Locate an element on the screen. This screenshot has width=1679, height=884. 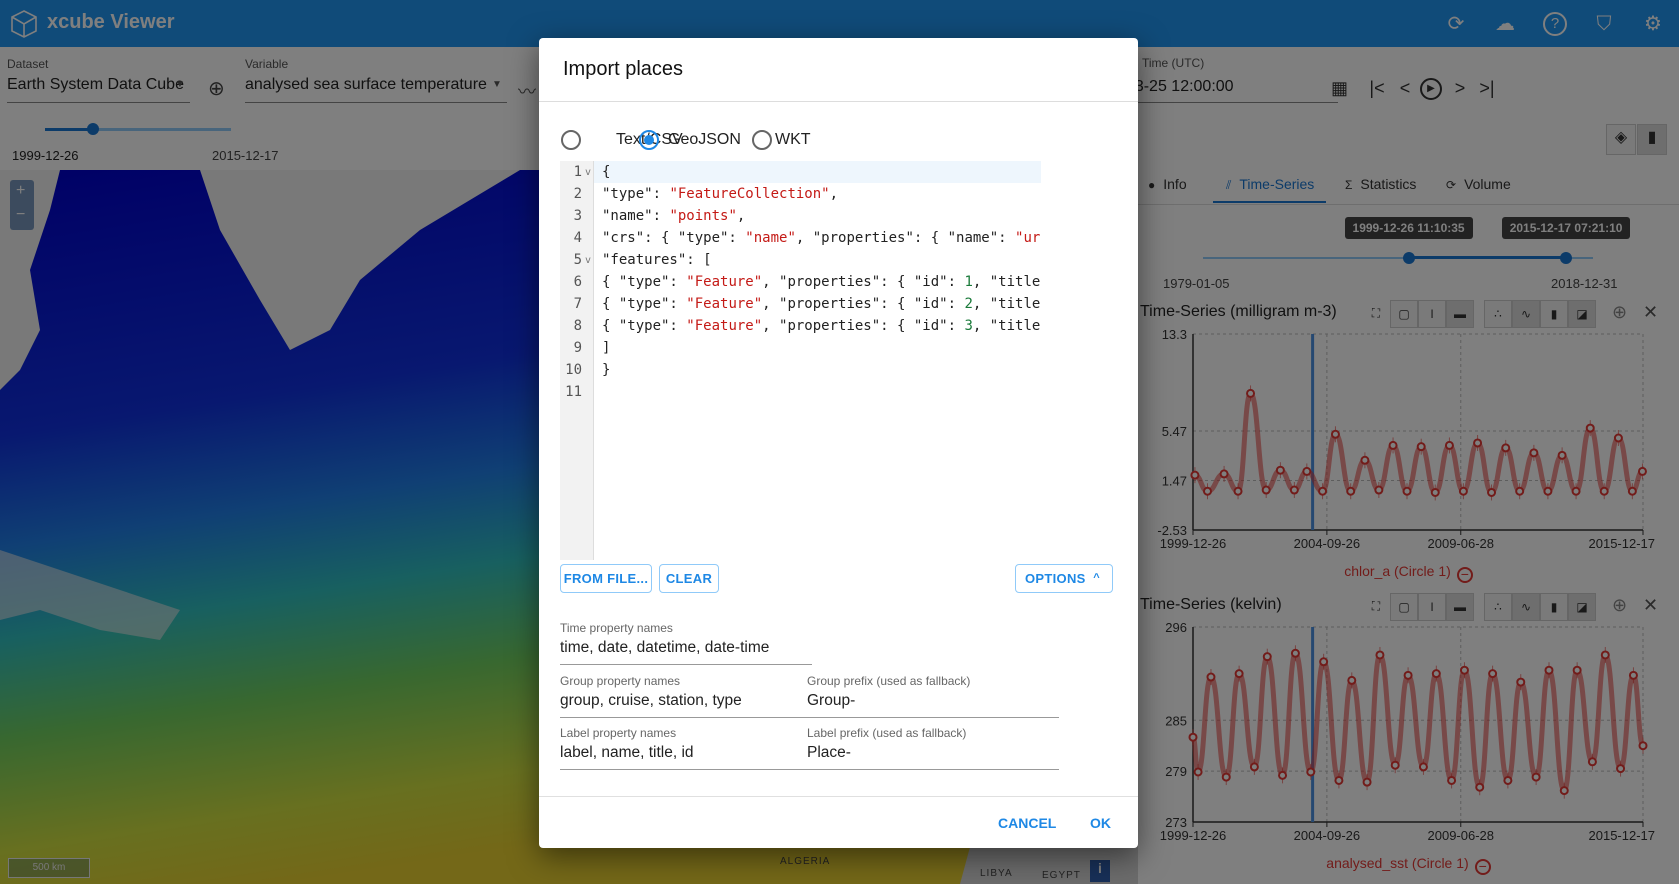
code-line: "features": [ is located at coordinates (657, 260).